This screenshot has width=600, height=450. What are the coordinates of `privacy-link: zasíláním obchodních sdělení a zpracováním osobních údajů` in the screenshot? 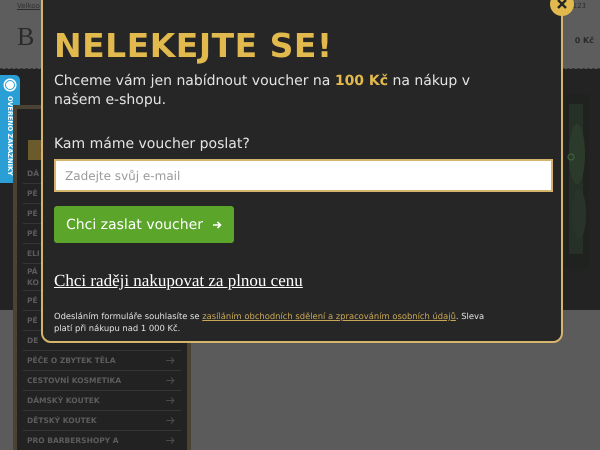 It's located at (329, 316).